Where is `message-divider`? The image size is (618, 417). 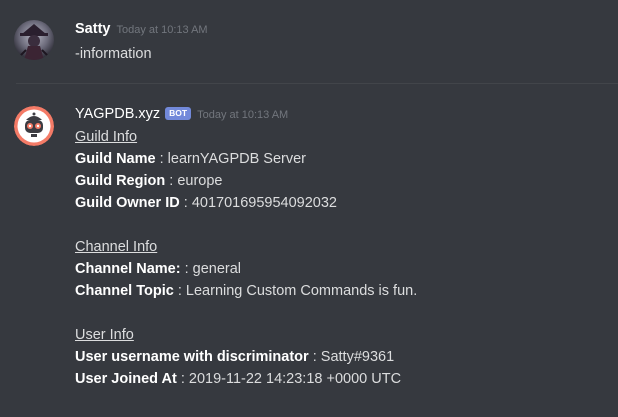 message-divider is located at coordinates (317, 83).